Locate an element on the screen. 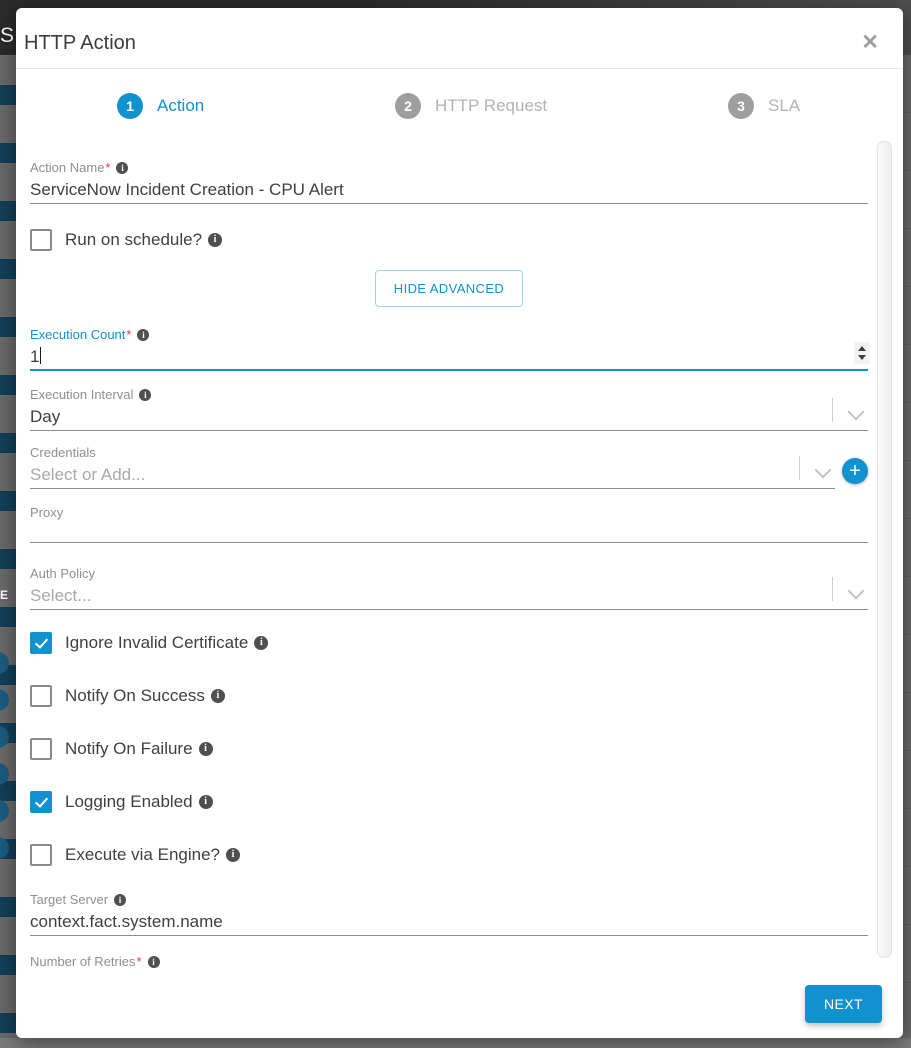 Image resolution: width=911 pixels, height=1048 pixels. notify-on-failure-checkbox-row: Notify On Failure is located at coordinates (449, 749).